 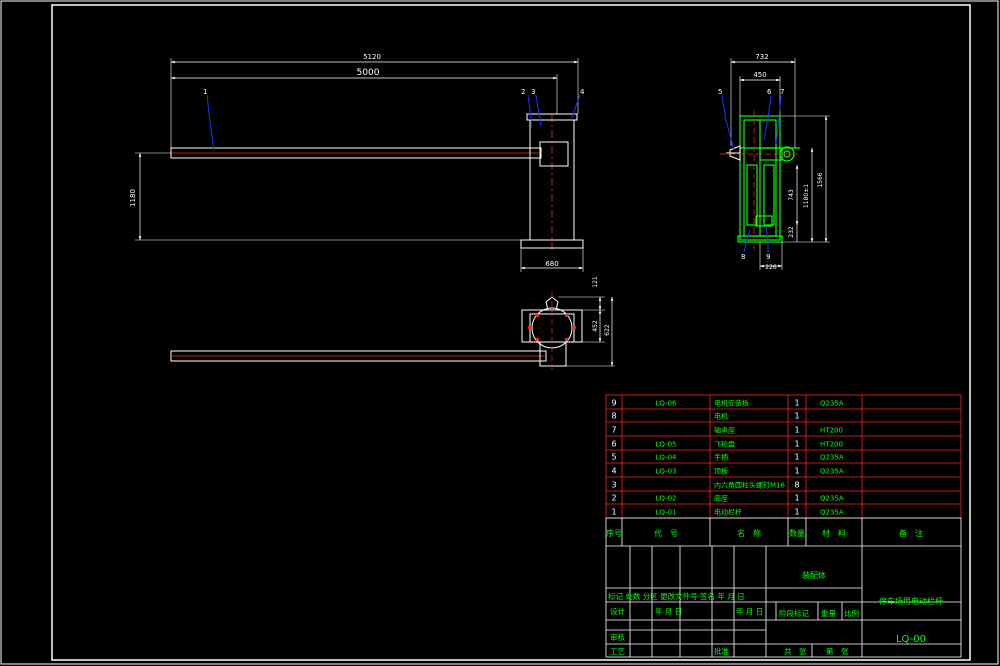 What do you see at coordinates (911, 601) in the screenshot?
I see `drawing-title: 停车场用电动栏杆` at bounding box center [911, 601].